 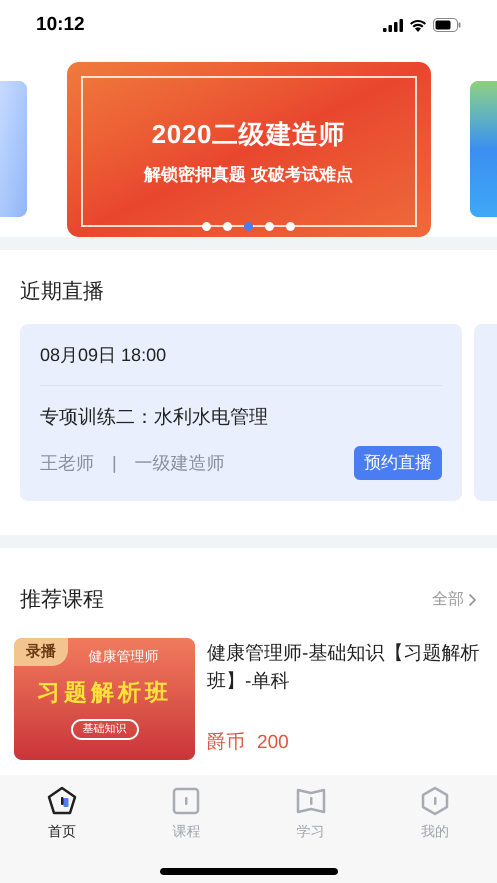 What do you see at coordinates (104, 729) in the screenshot?
I see `thumbnail-tag: 基础知识` at bounding box center [104, 729].